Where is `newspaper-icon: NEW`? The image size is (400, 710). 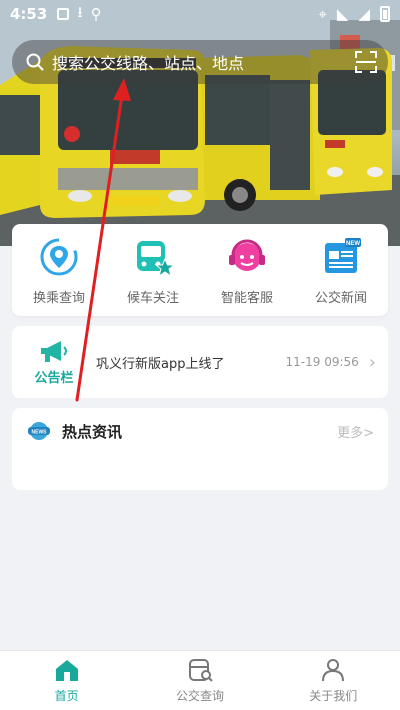 newspaper-icon: NEW is located at coordinates (343, 255).